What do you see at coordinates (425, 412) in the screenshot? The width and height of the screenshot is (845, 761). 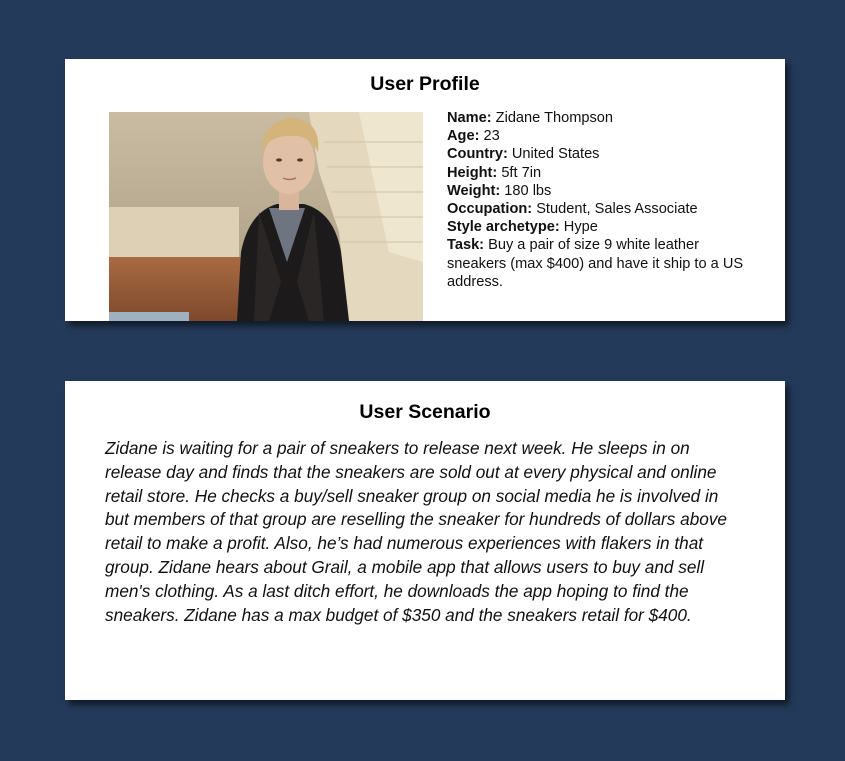 I see `scenario-title: User Scenario` at bounding box center [425, 412].